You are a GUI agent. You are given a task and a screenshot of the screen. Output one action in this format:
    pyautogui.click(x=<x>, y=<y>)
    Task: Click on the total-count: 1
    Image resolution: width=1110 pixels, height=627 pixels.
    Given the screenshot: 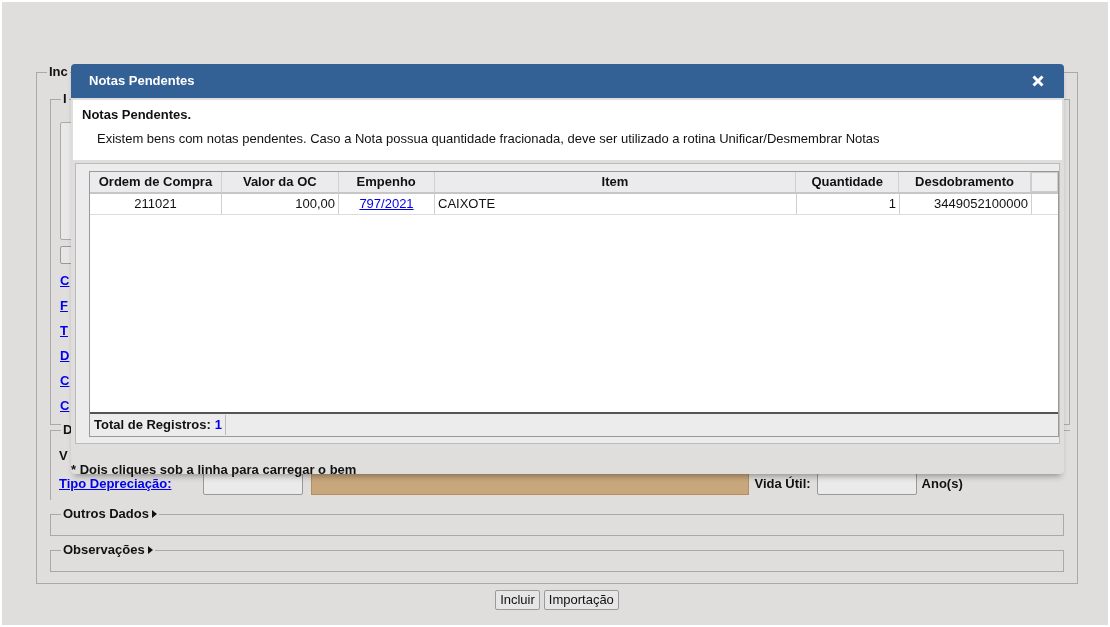 What is the action you would take?
    pyautogui.click(x=220, y=425)
    